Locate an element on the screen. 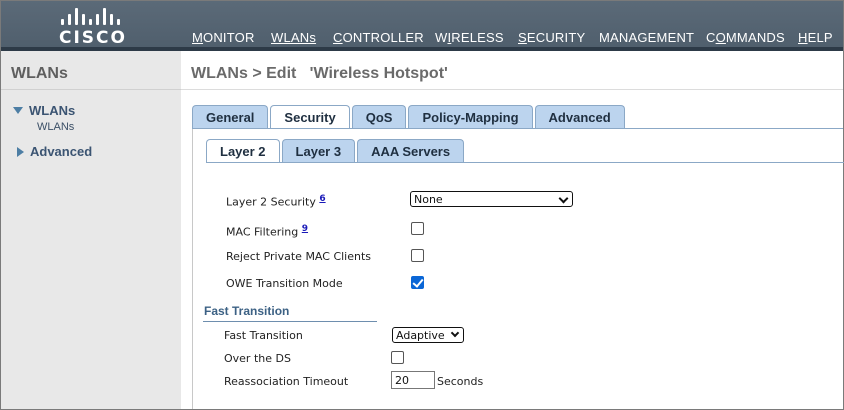 The height and width of the screenshot is (410, 844). reassociation-timeout-input: 20 is located at coordinates (413, 380).